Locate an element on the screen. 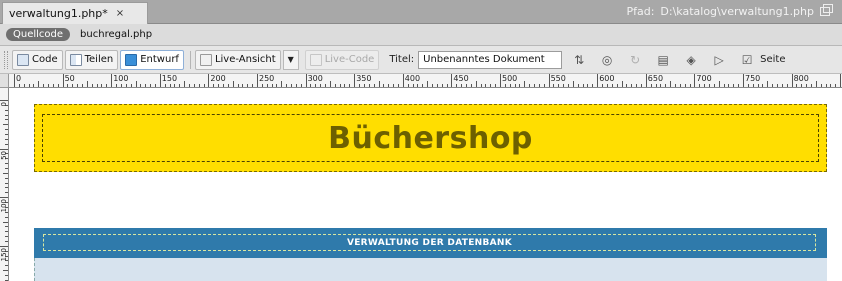 The width and height of the screenshot is (842, 281). live-code-icon is located at coordinates (315, 59).